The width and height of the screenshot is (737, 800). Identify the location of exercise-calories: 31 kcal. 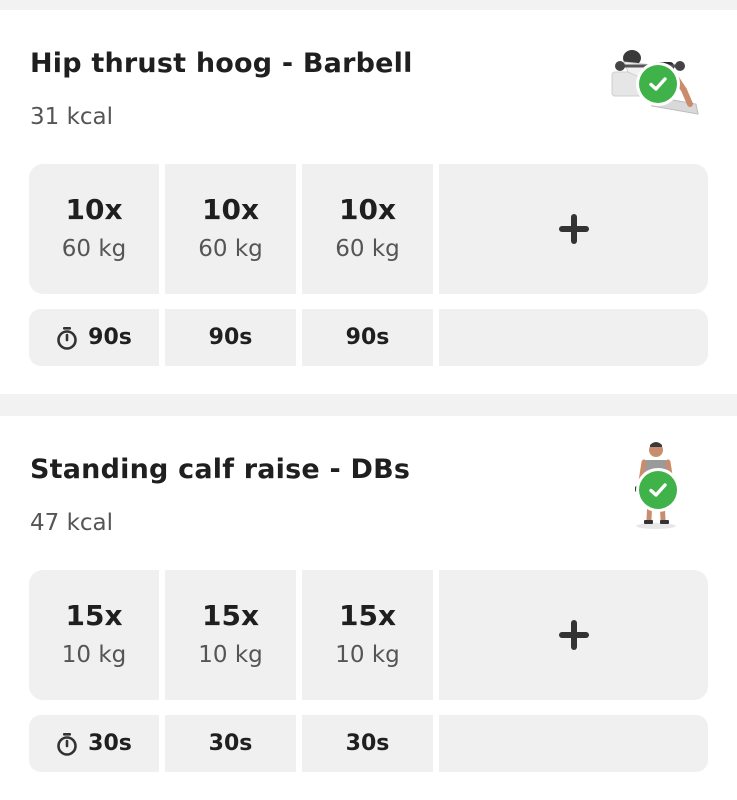
(72, 117).